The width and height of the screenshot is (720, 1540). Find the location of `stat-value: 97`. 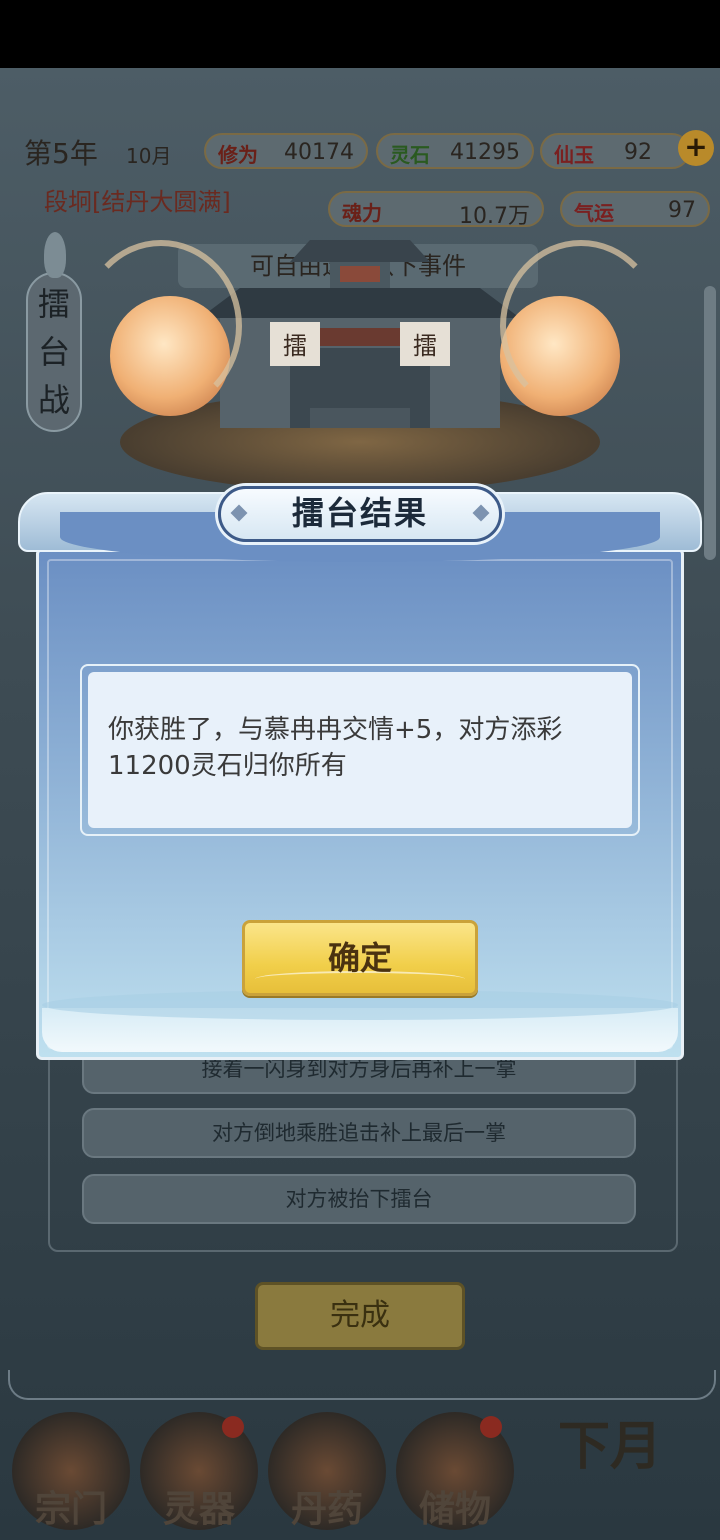

stat-value: 97 is located at coordinates (682, 210).